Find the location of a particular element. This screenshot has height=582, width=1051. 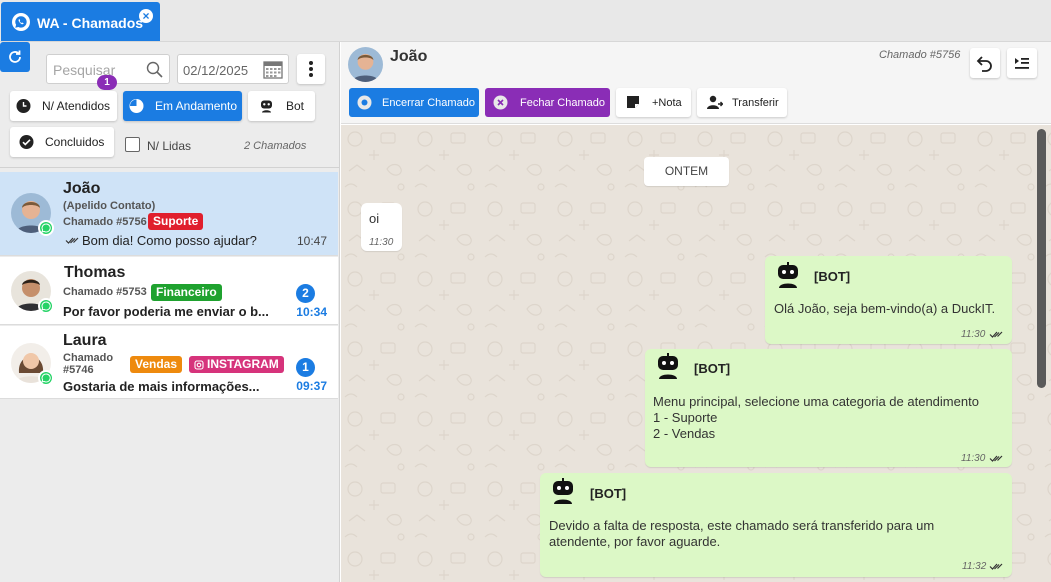

progress-clock-icon is located at coordinates (136, 106).